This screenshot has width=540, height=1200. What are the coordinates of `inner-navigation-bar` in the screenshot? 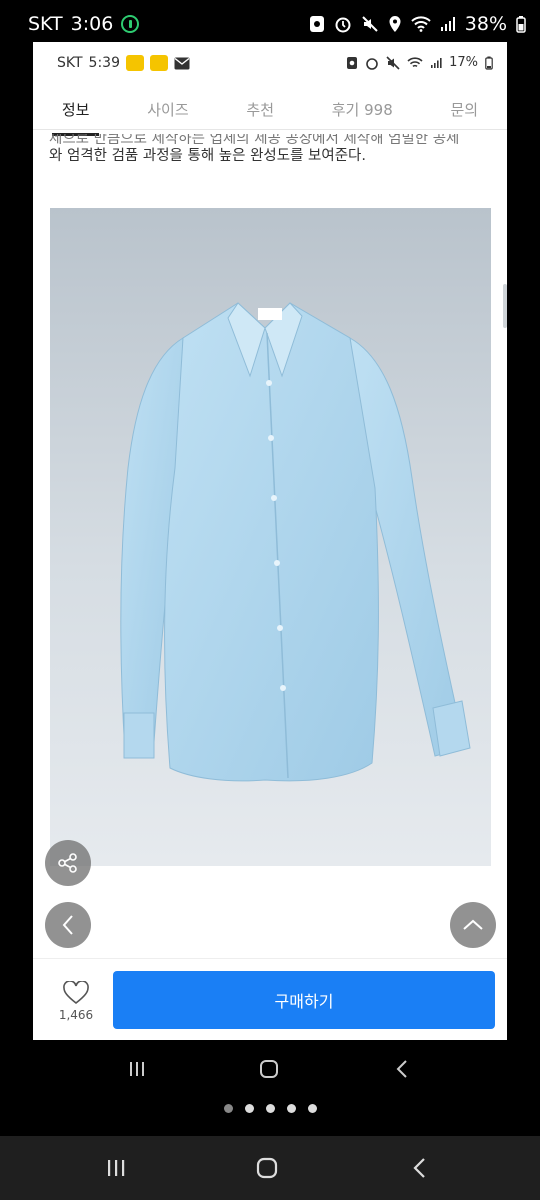 It's located at (270, 1069).